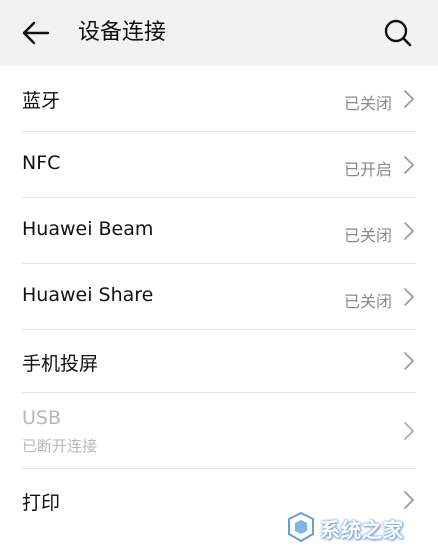 The height and width of the screenshot is (550, 438). Describe the element at coordinates (219, 99) in the screenshot. I see `row-bluetooth: 蓝牙 已关闭` at that location.